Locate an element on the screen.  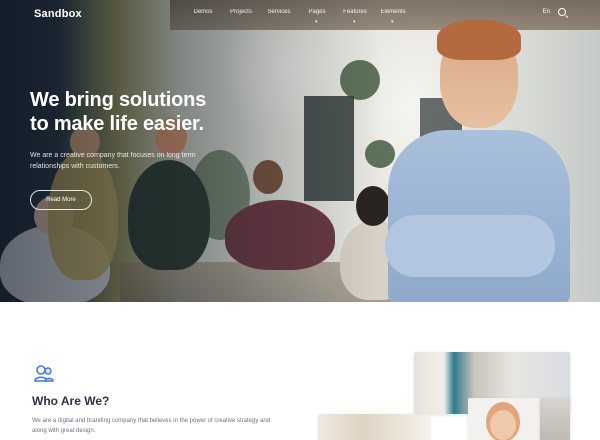
hero-title-line-1: We bring solutions is located at coordinates (118, 100).